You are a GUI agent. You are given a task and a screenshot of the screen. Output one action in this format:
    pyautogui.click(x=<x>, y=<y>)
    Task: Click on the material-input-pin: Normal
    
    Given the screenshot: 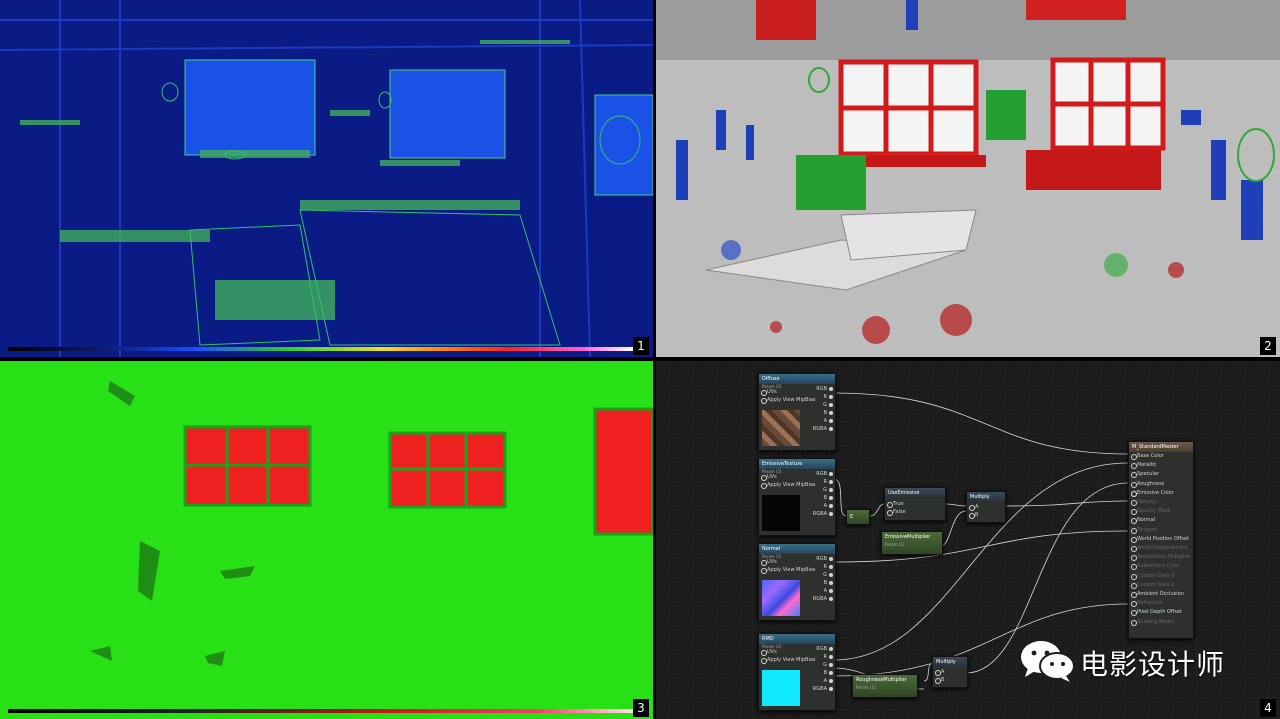 What is the action you would take?
    pyautogui.click(x=1161, y=520)
    